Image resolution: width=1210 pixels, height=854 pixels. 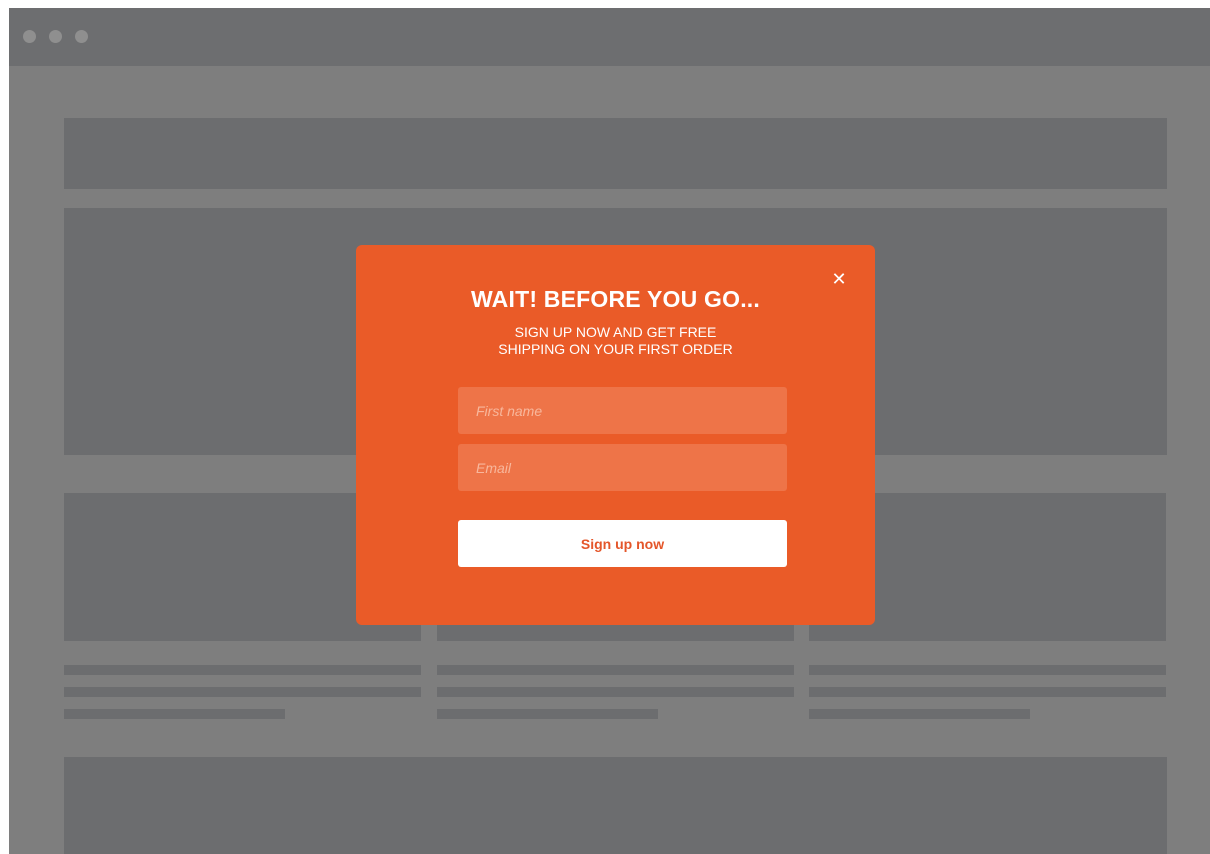 I want to click on popup-subtitle-line: SHIPPING ON YOUR FIRST ORDER, so click(x=615, y=349).